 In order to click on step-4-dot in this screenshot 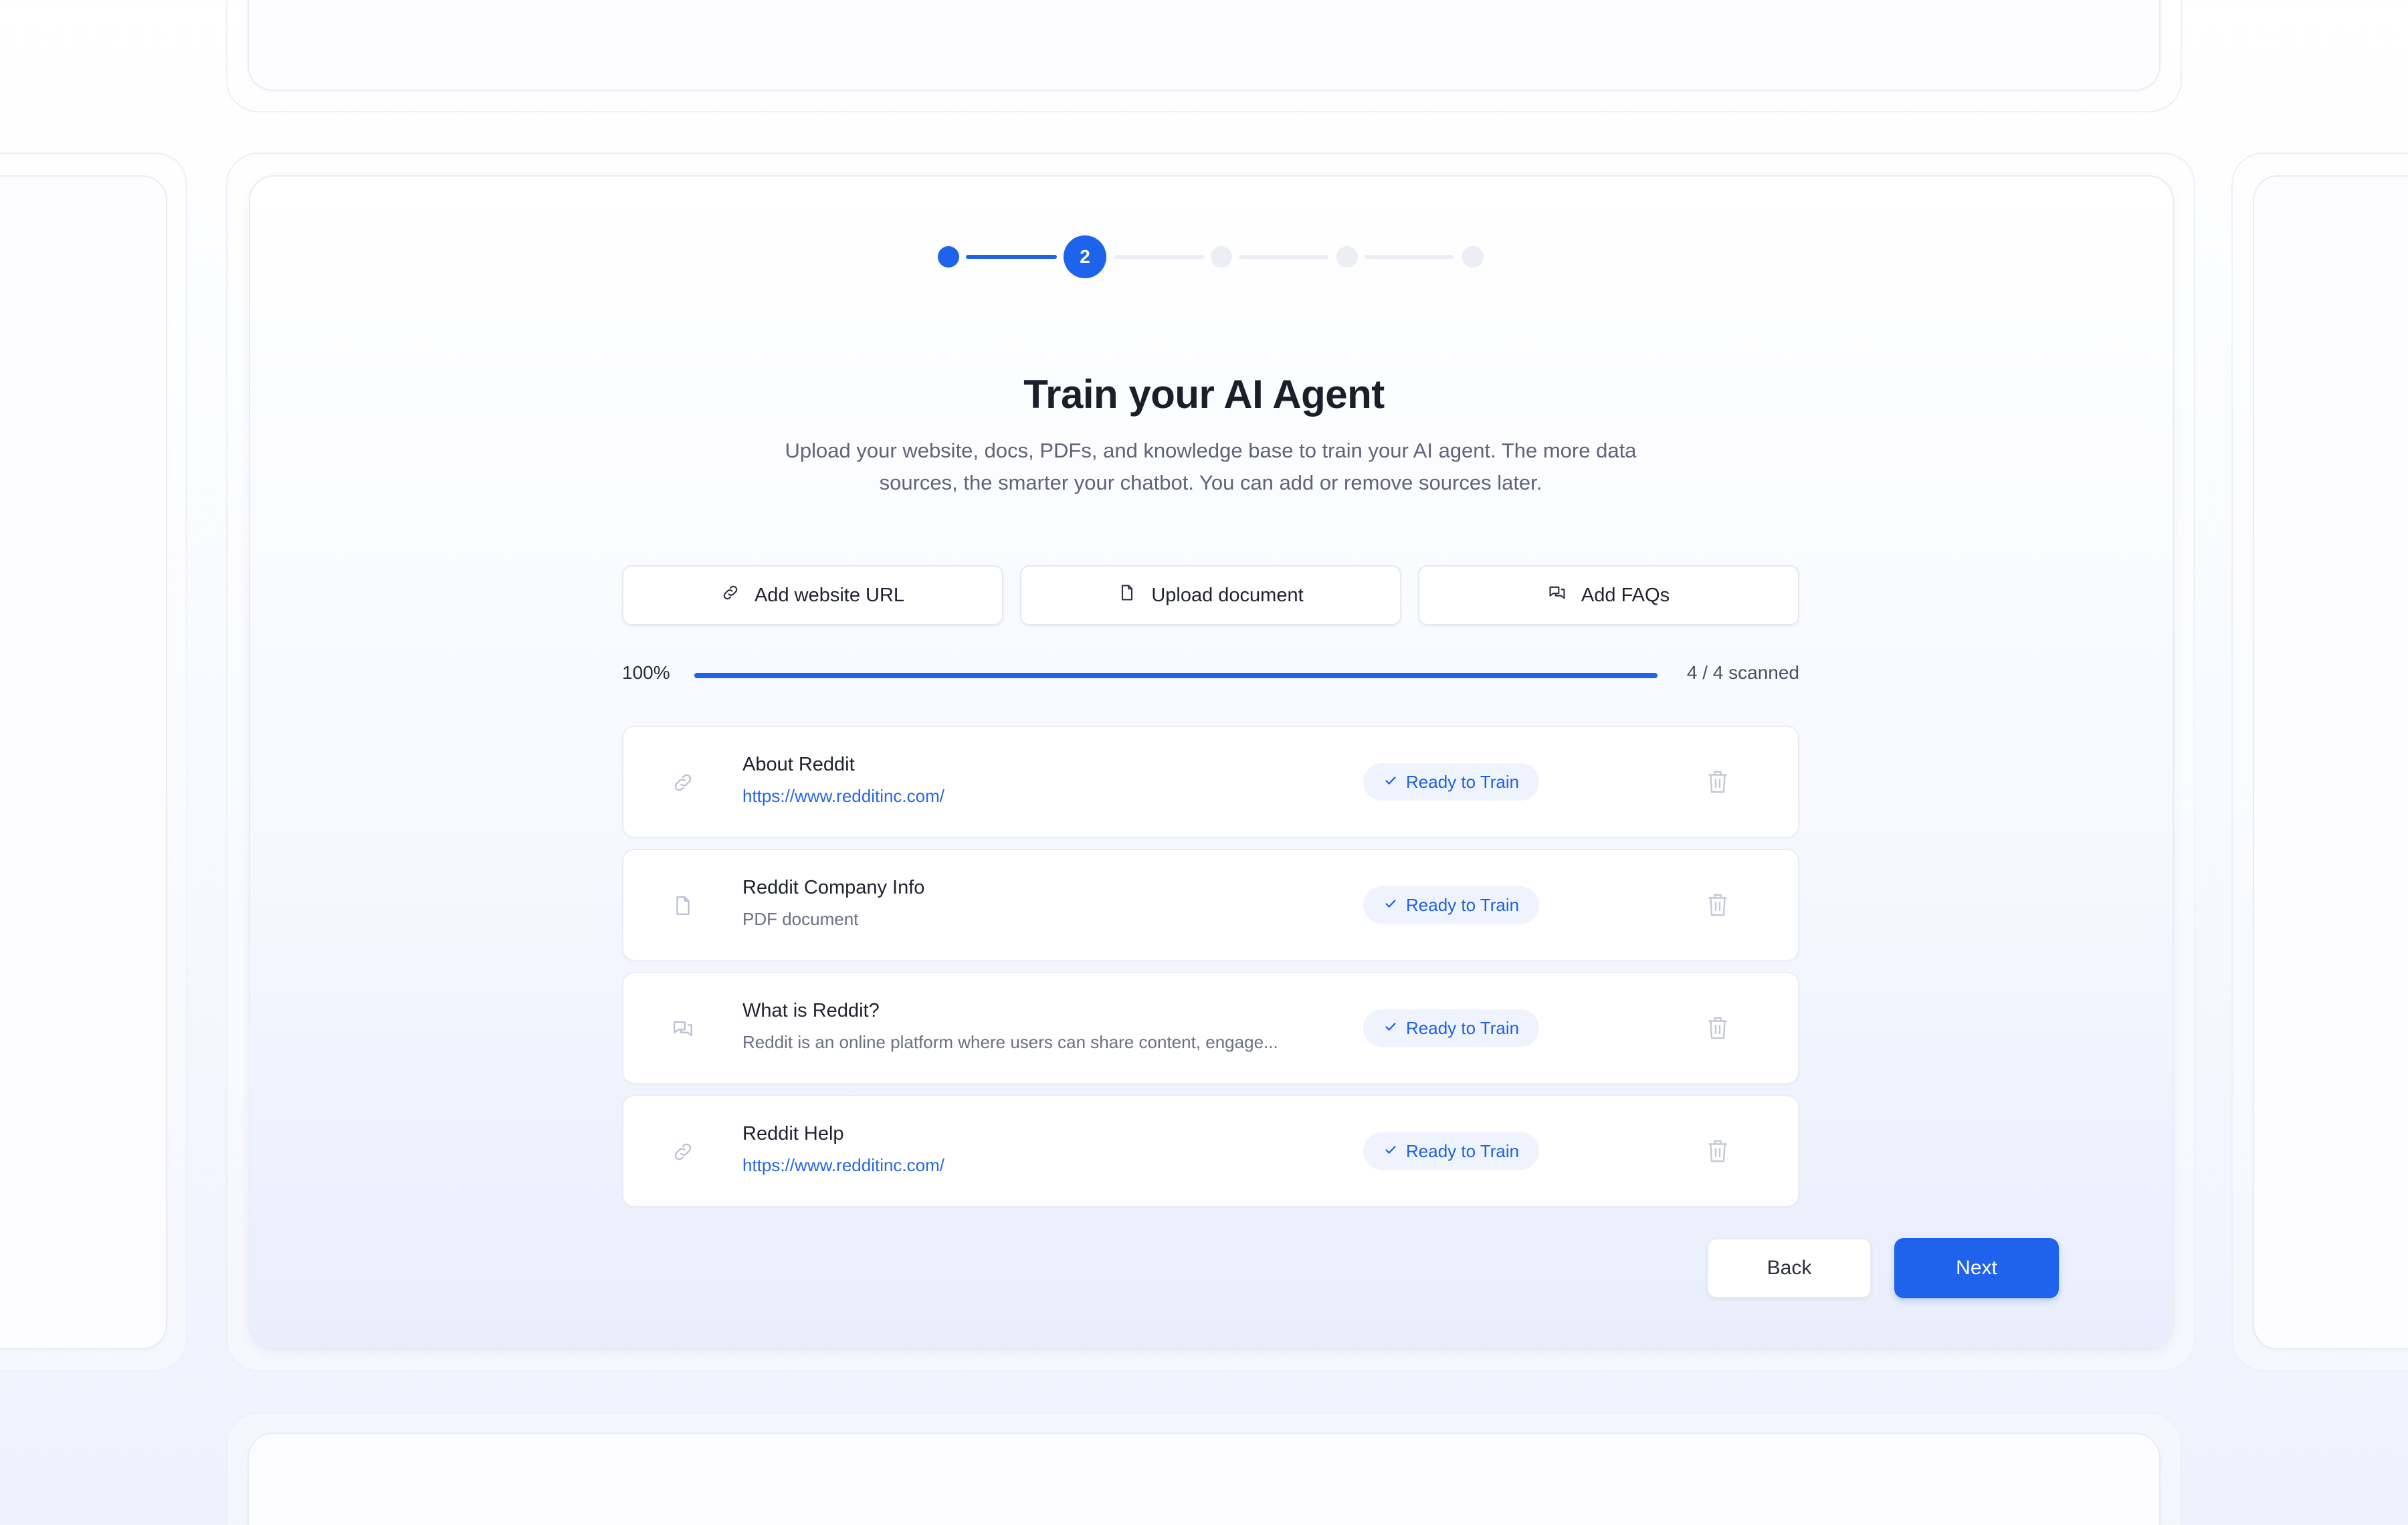, I will do `click(1347, 257)`.